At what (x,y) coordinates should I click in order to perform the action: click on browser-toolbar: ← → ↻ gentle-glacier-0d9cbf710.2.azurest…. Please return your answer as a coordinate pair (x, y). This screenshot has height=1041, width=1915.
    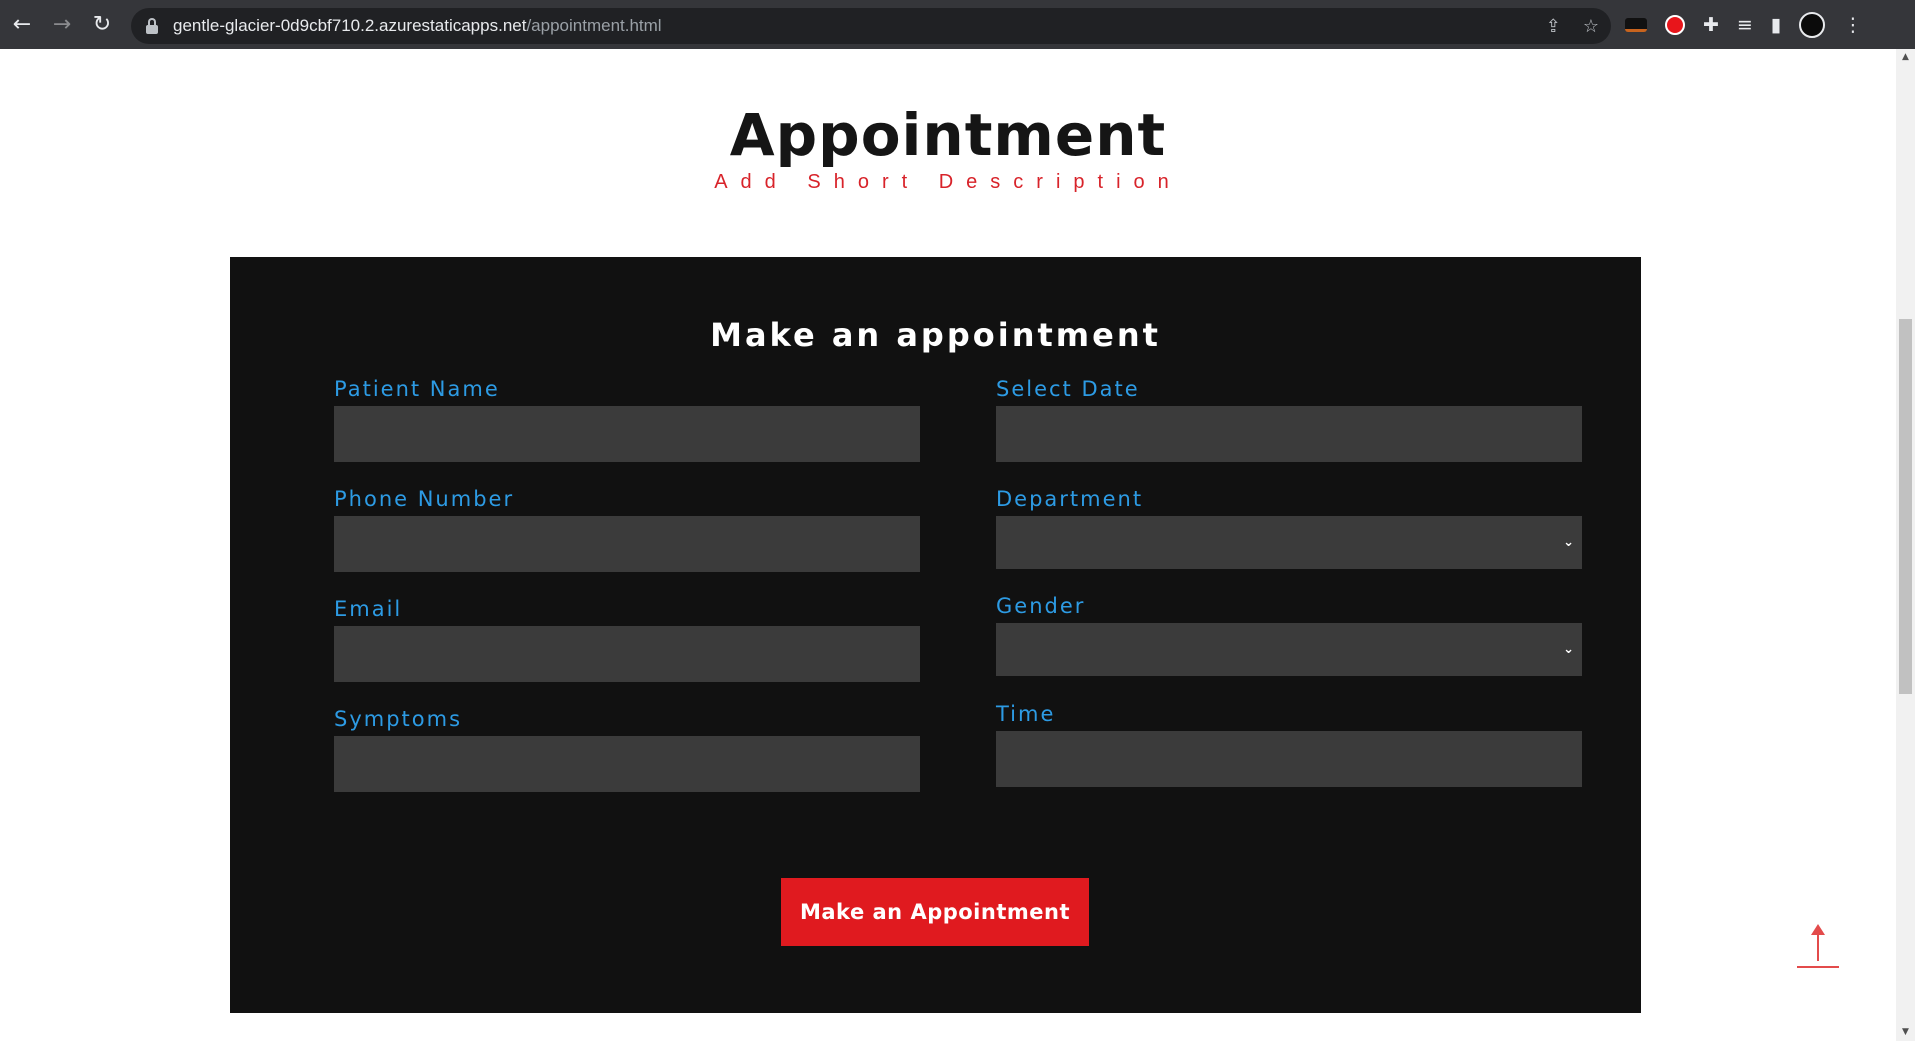
    Looking at the image, I should click on (957, 24).